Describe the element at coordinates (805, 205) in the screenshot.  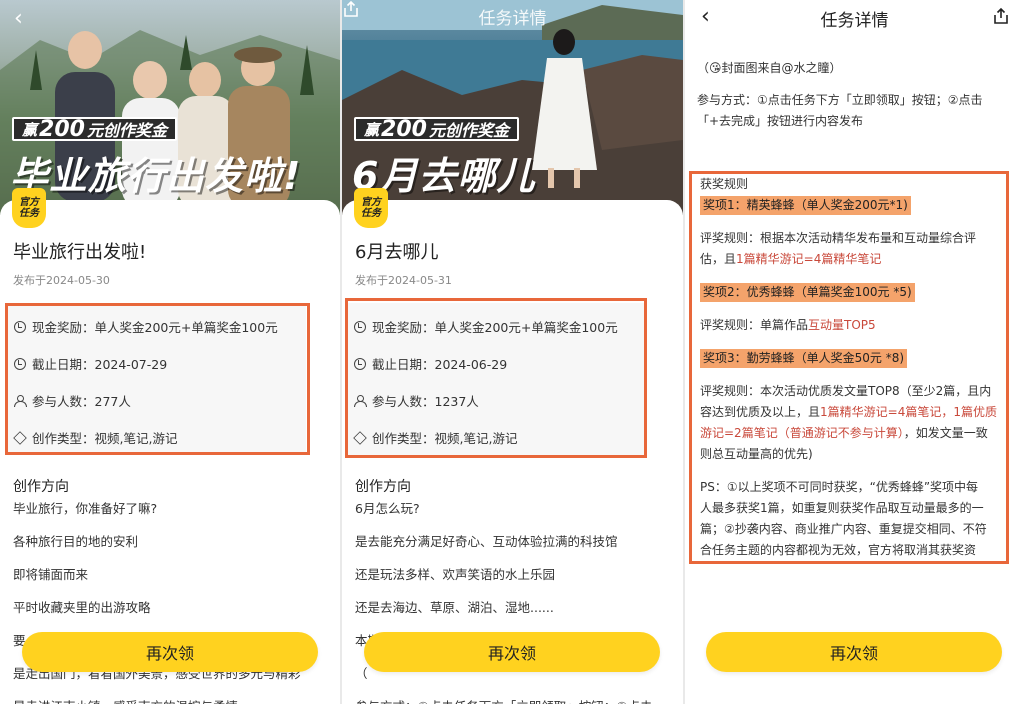
I see `award-1-label: 奖项1：精英蜂蜂（单人奖金200元*1)` at that location.